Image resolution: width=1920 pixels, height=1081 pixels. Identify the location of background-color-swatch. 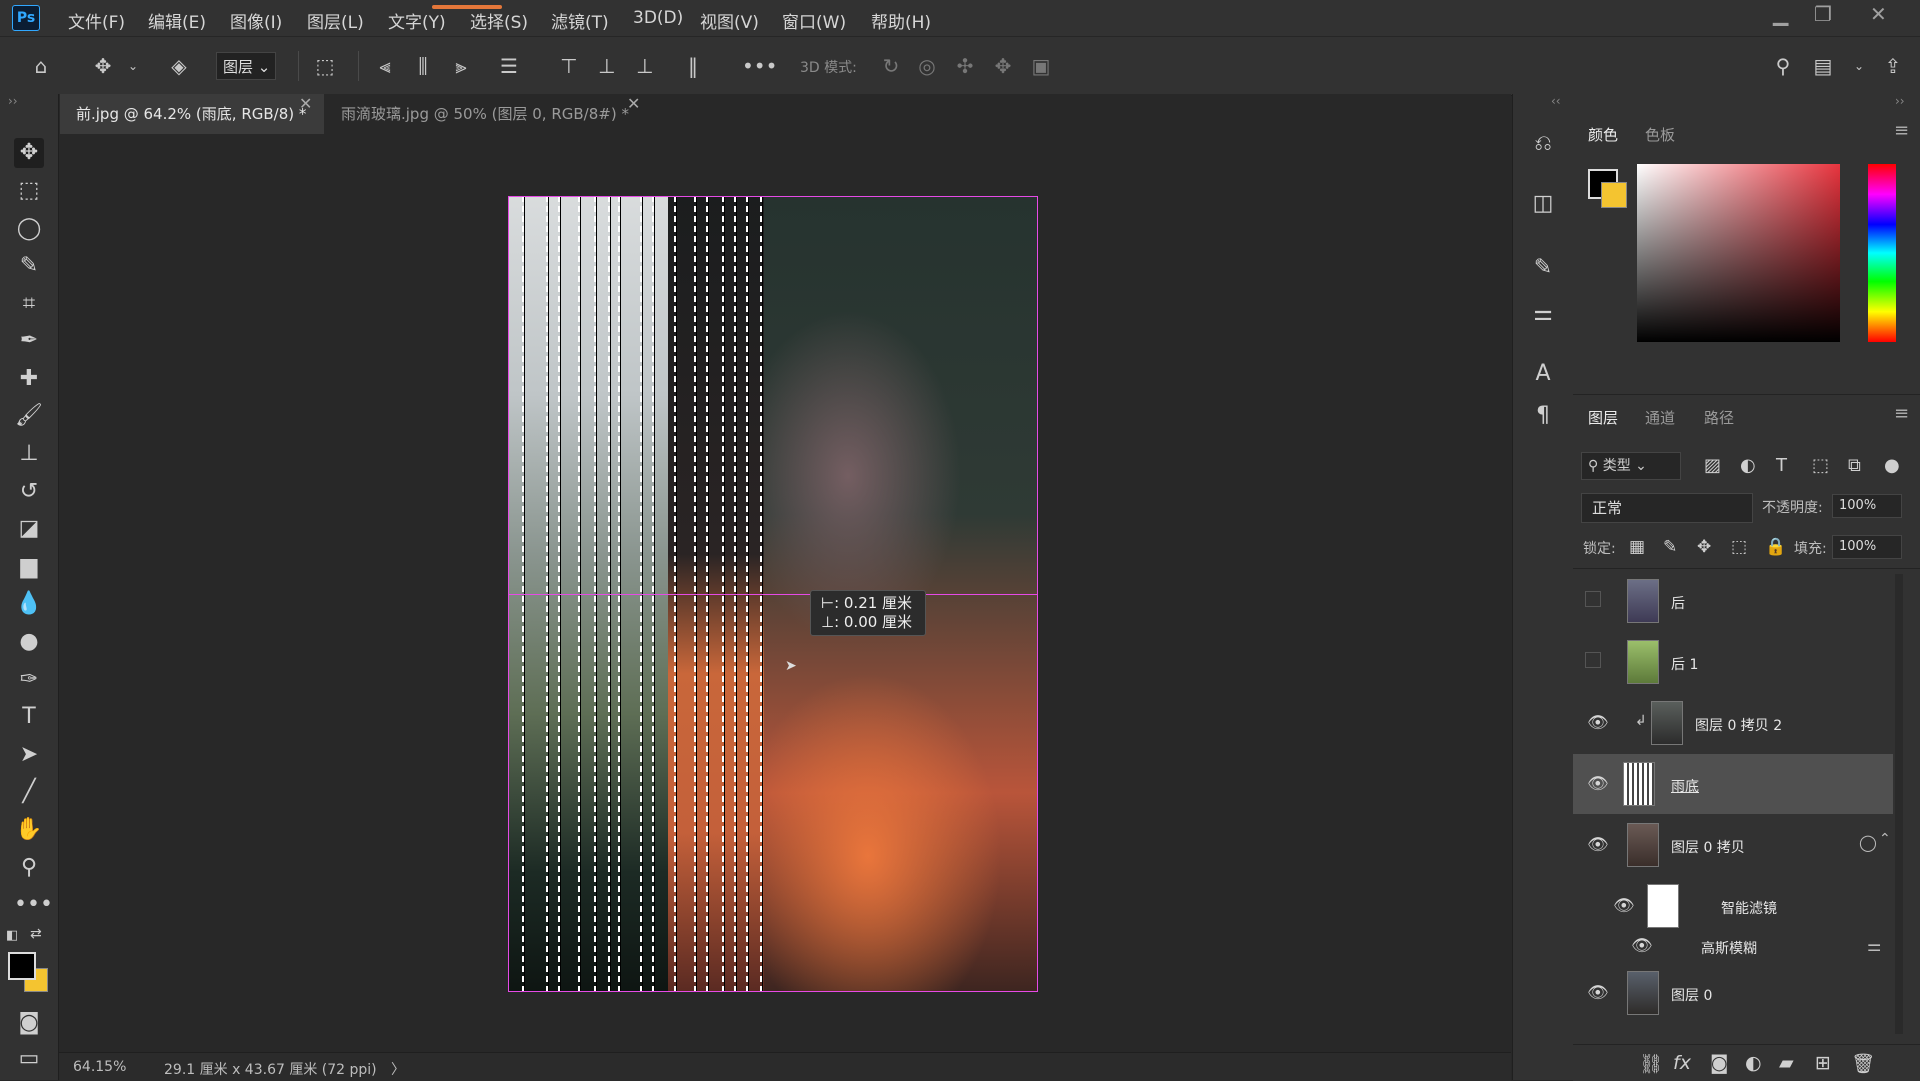
(1614, 195).